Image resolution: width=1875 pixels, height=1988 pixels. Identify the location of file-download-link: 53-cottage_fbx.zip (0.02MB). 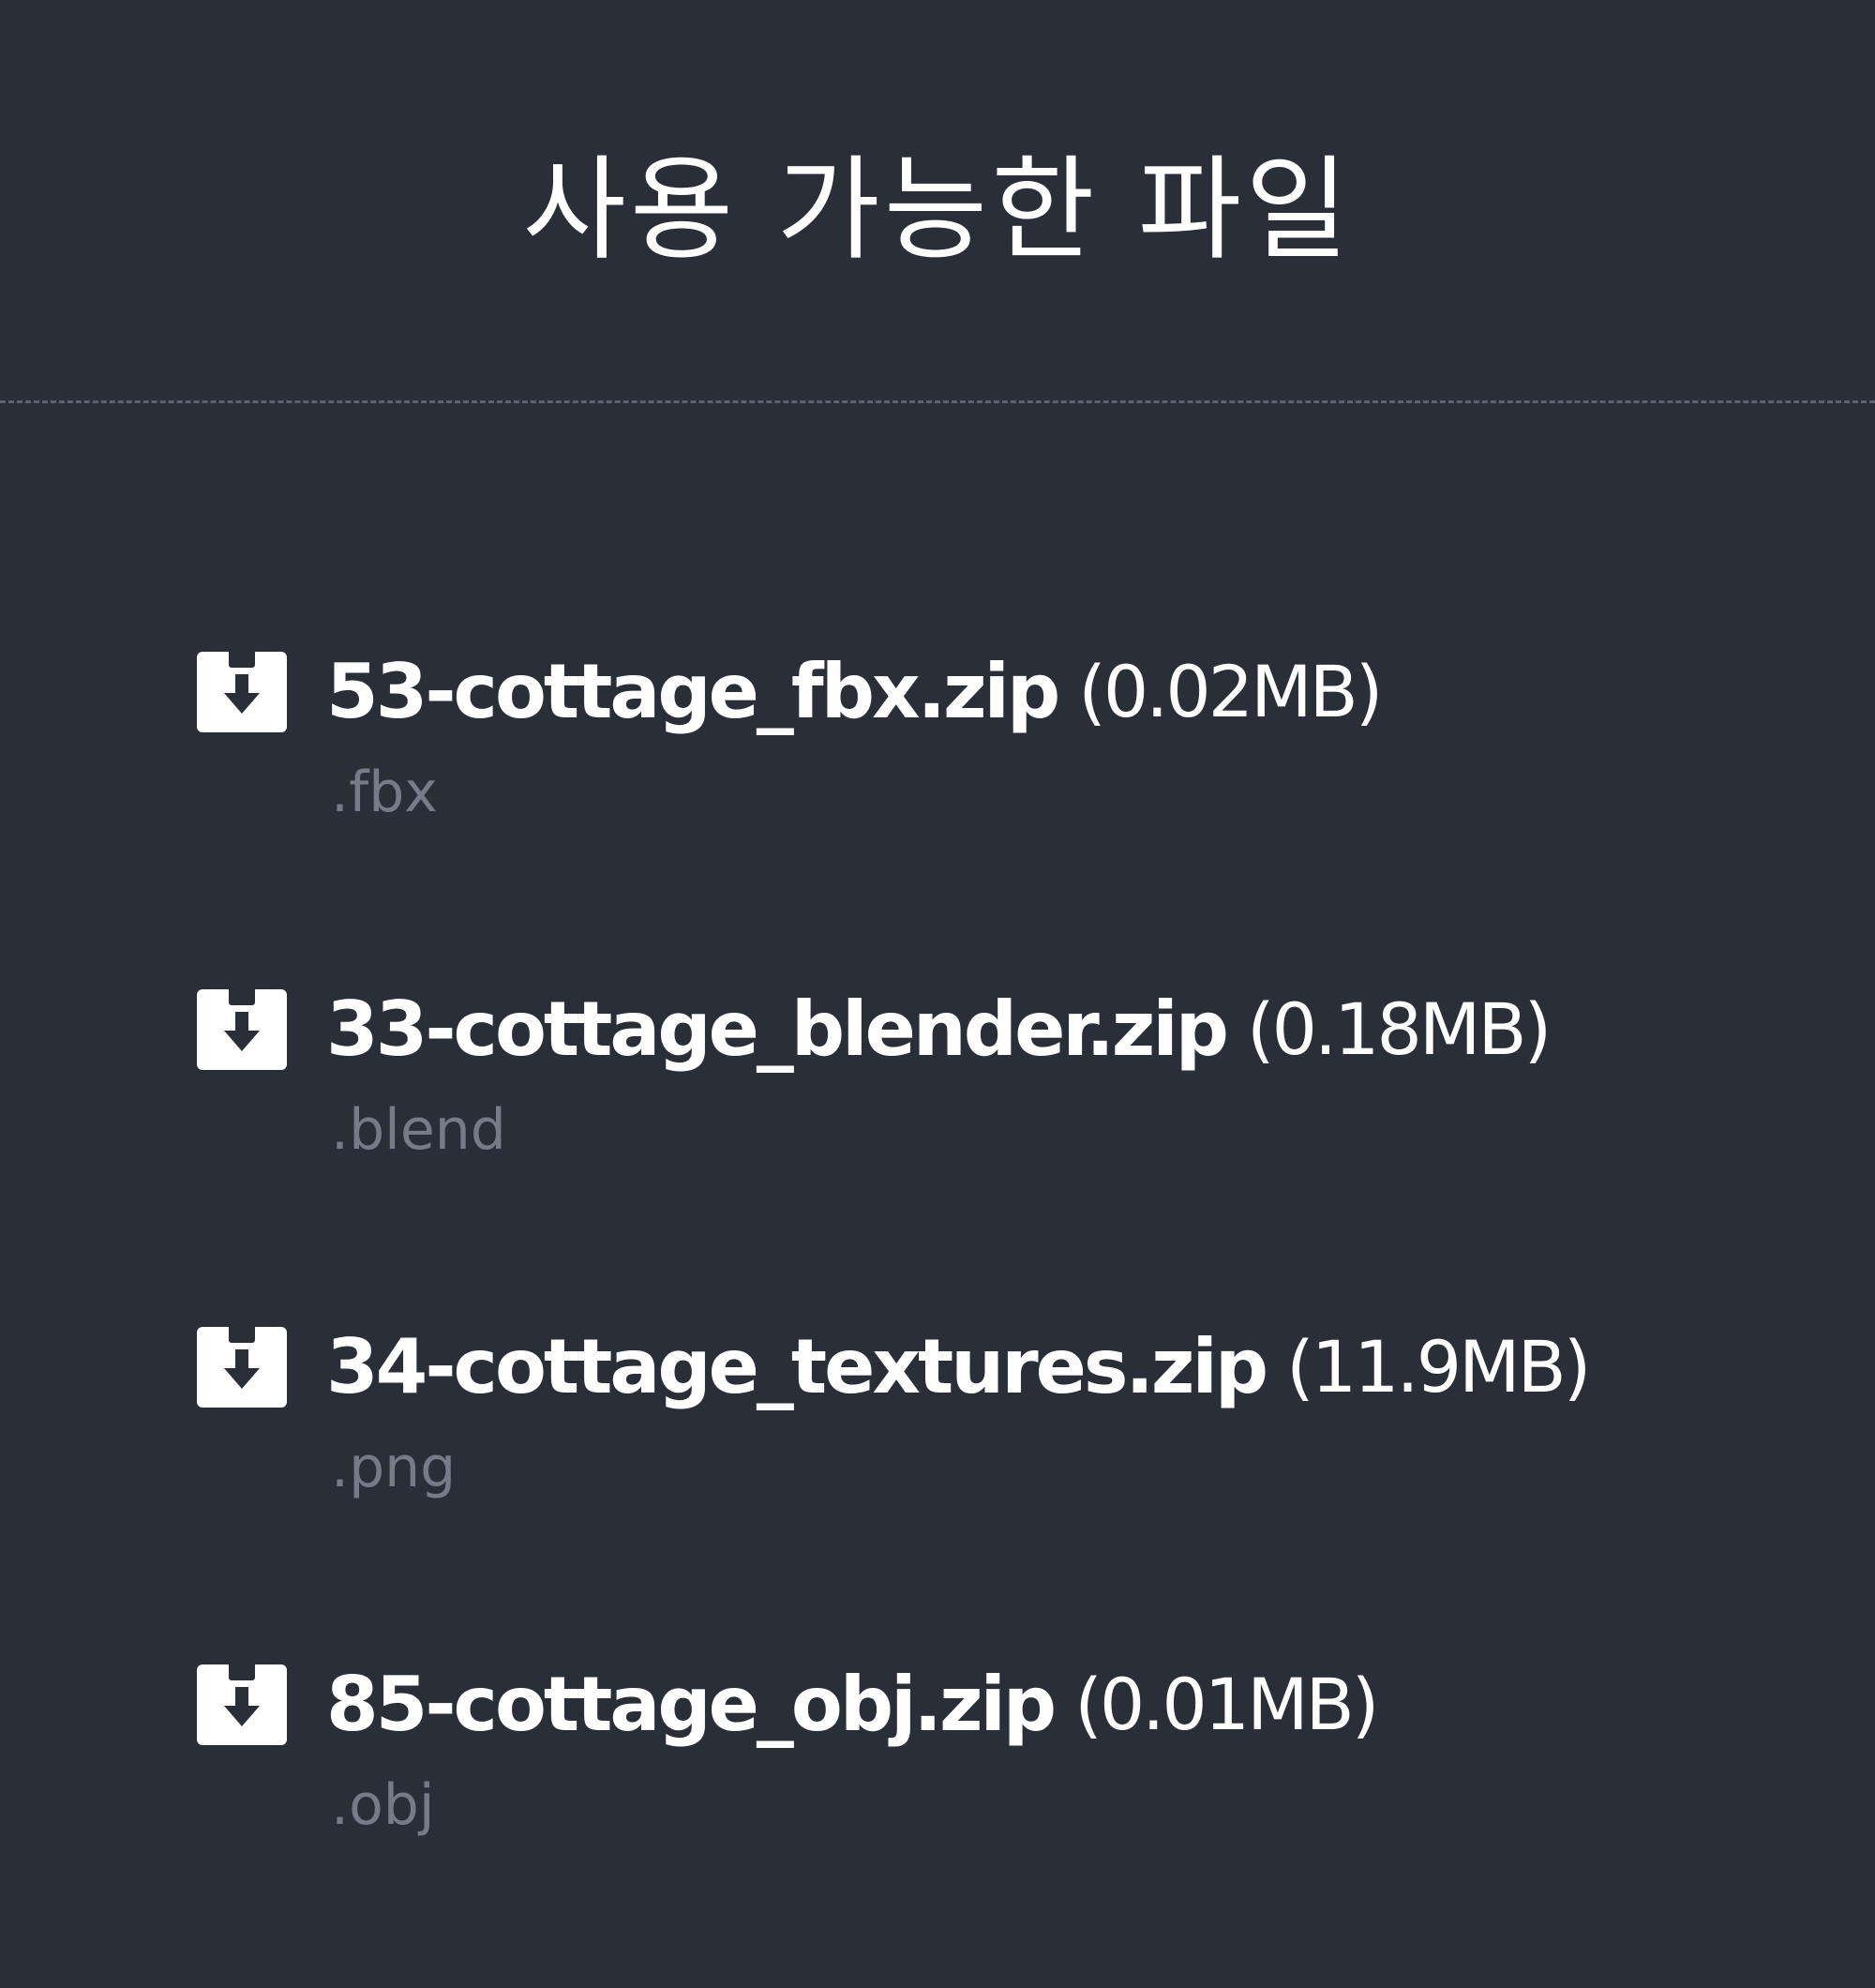
(1022, 692).